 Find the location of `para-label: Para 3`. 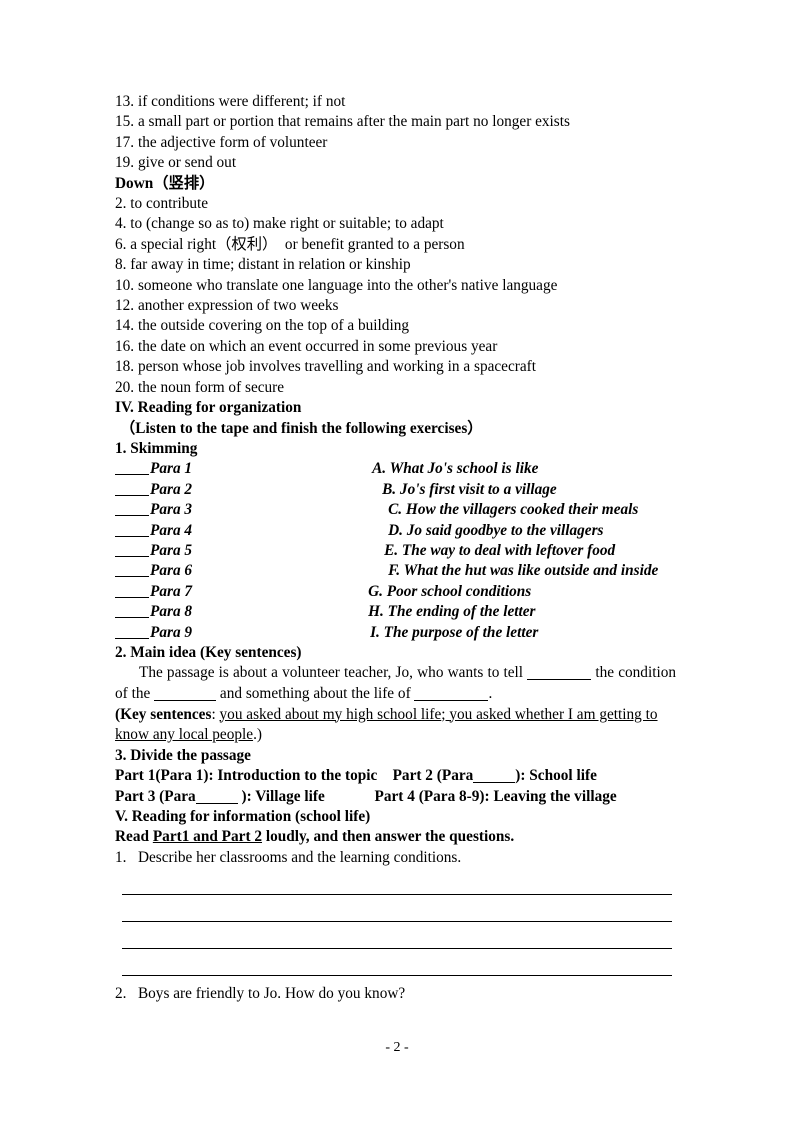

para-label: Para 3 is located at coordinates (171, 510).